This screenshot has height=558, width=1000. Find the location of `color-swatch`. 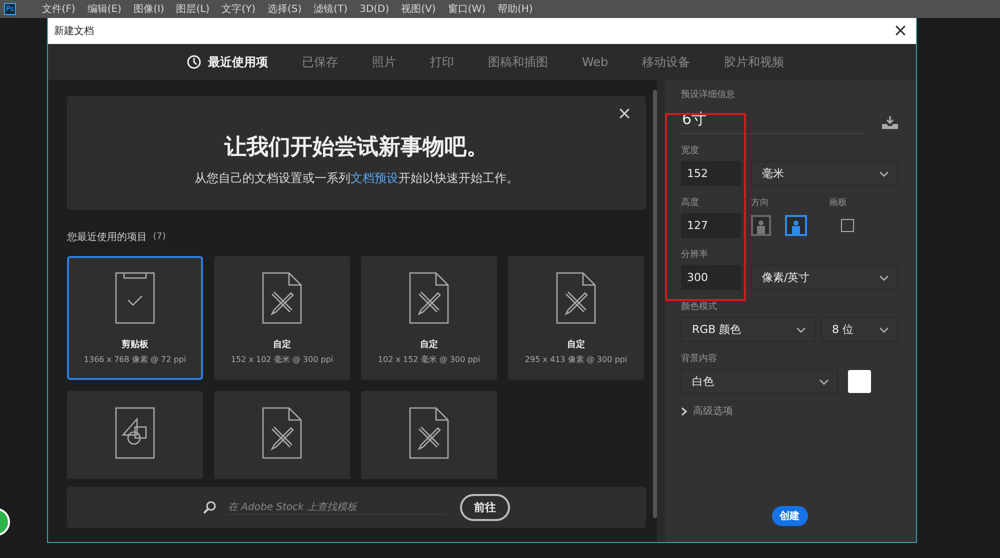

color-swatch is located at coordinates (859, 381).